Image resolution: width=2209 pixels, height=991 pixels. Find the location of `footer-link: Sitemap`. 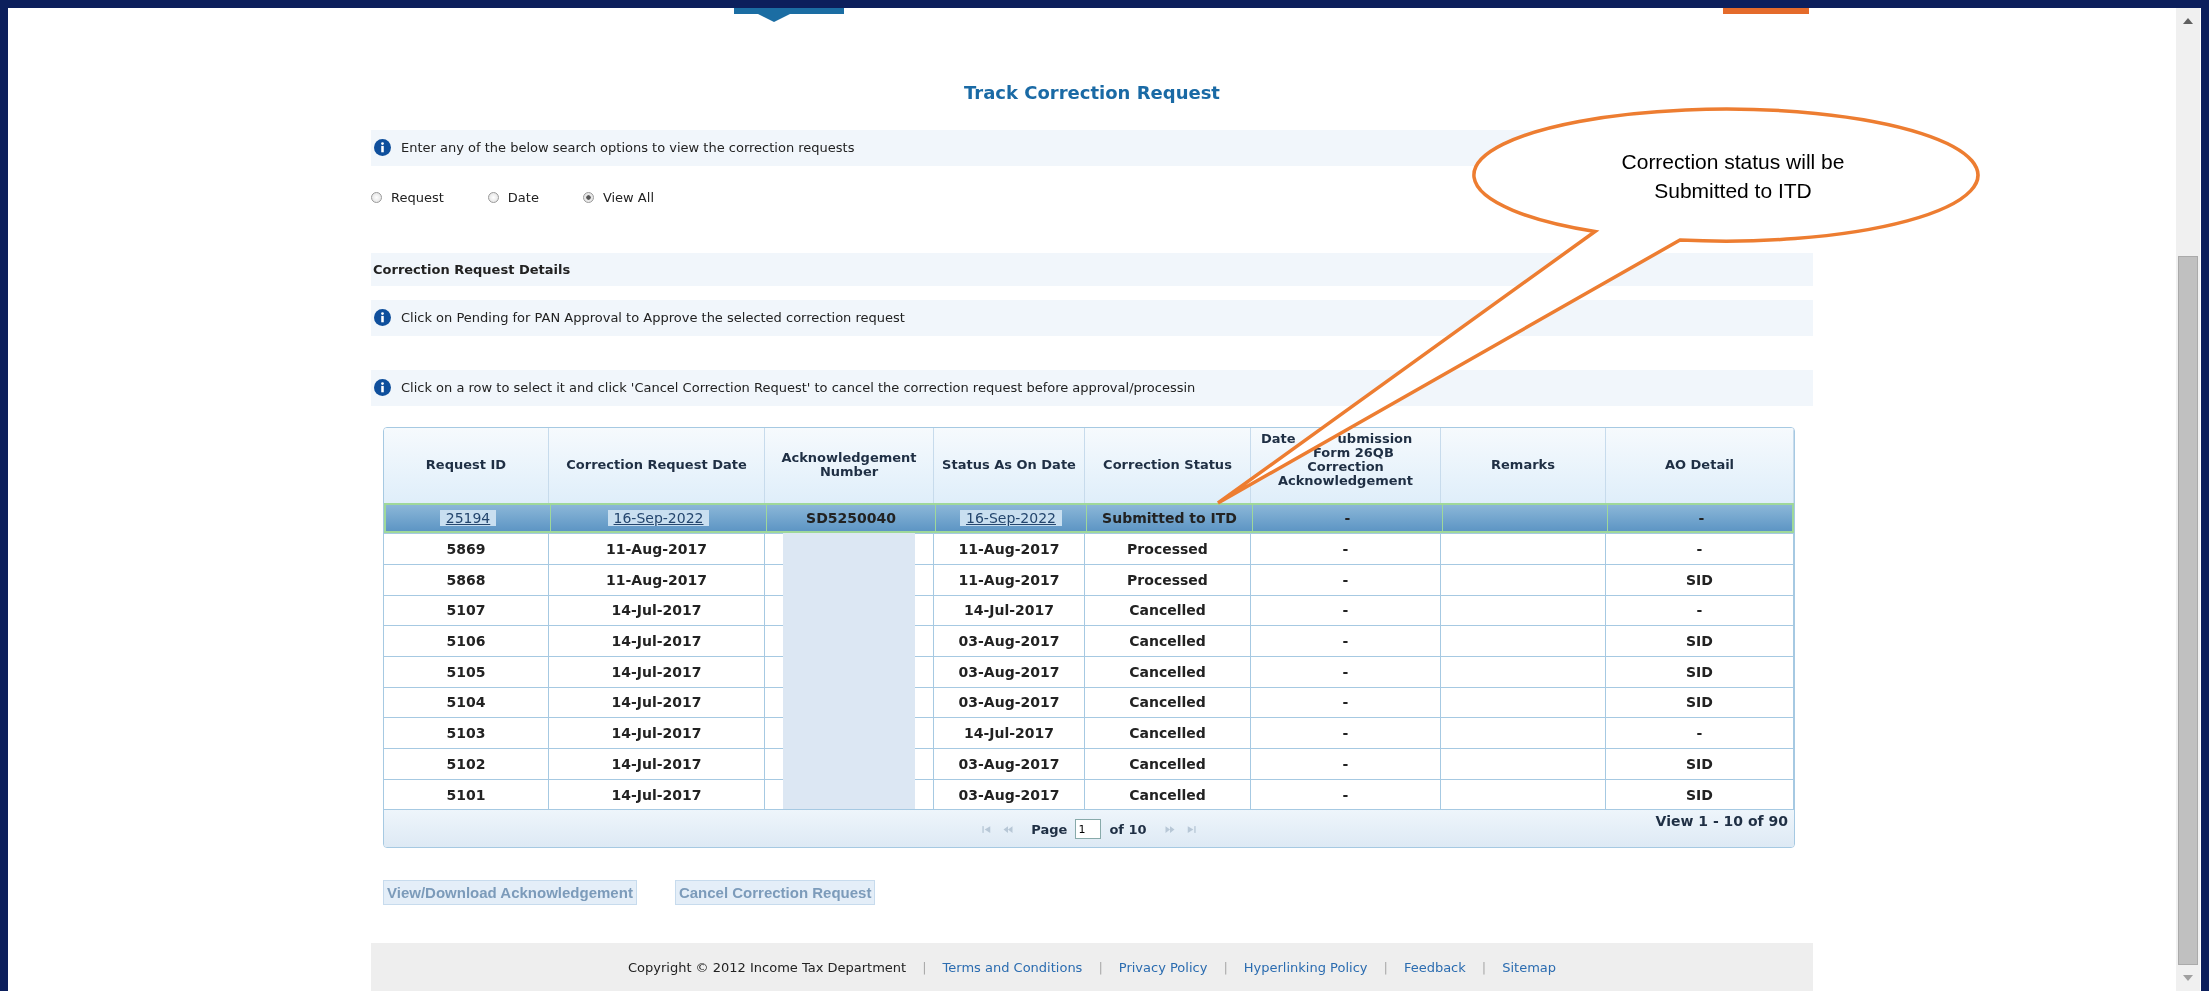

footer-link: Sitemap is located at coordinates (1529, 967).